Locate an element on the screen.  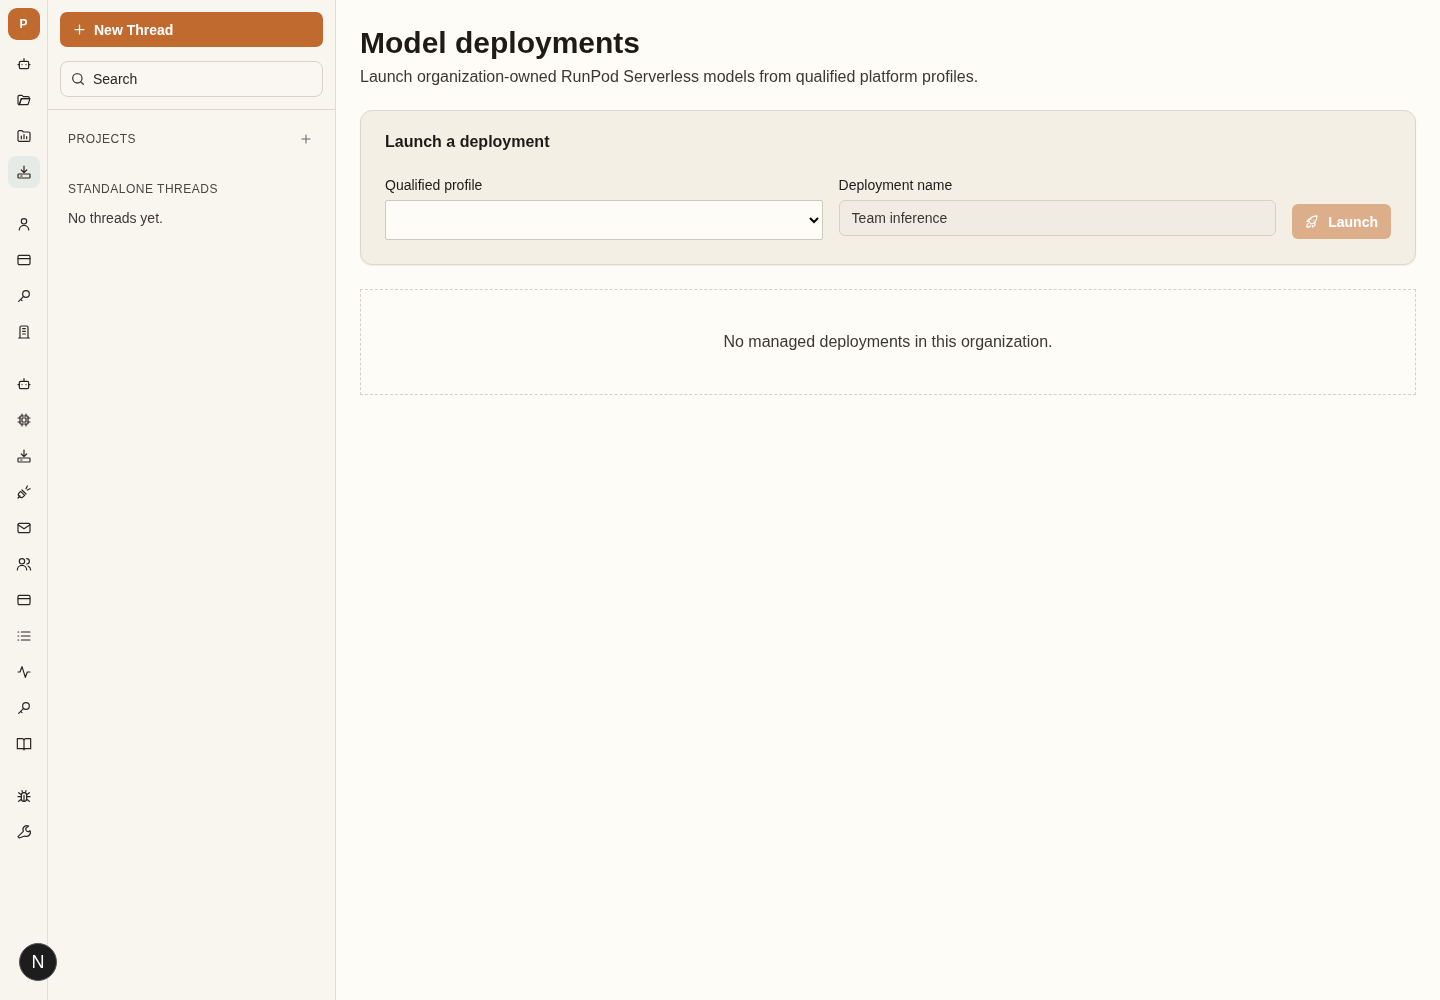
book-icon is located at coordinates (23, 744).